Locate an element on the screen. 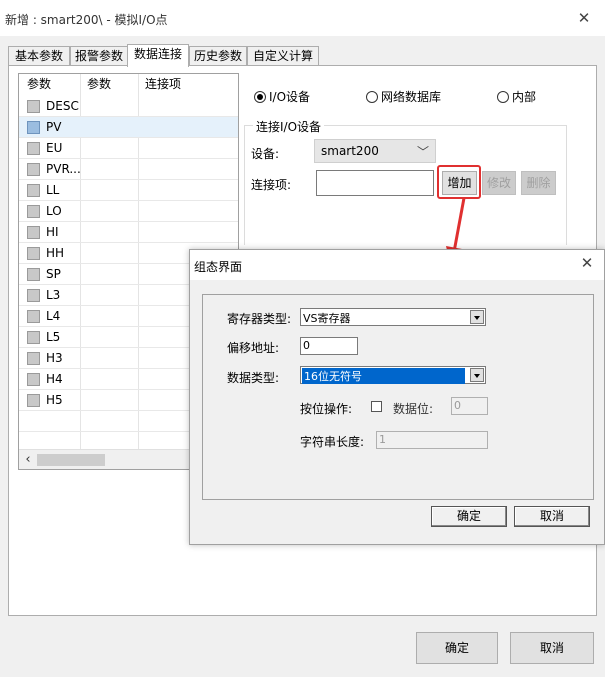  connection-item-label: 连接项: is located at coordinates (271, 185).